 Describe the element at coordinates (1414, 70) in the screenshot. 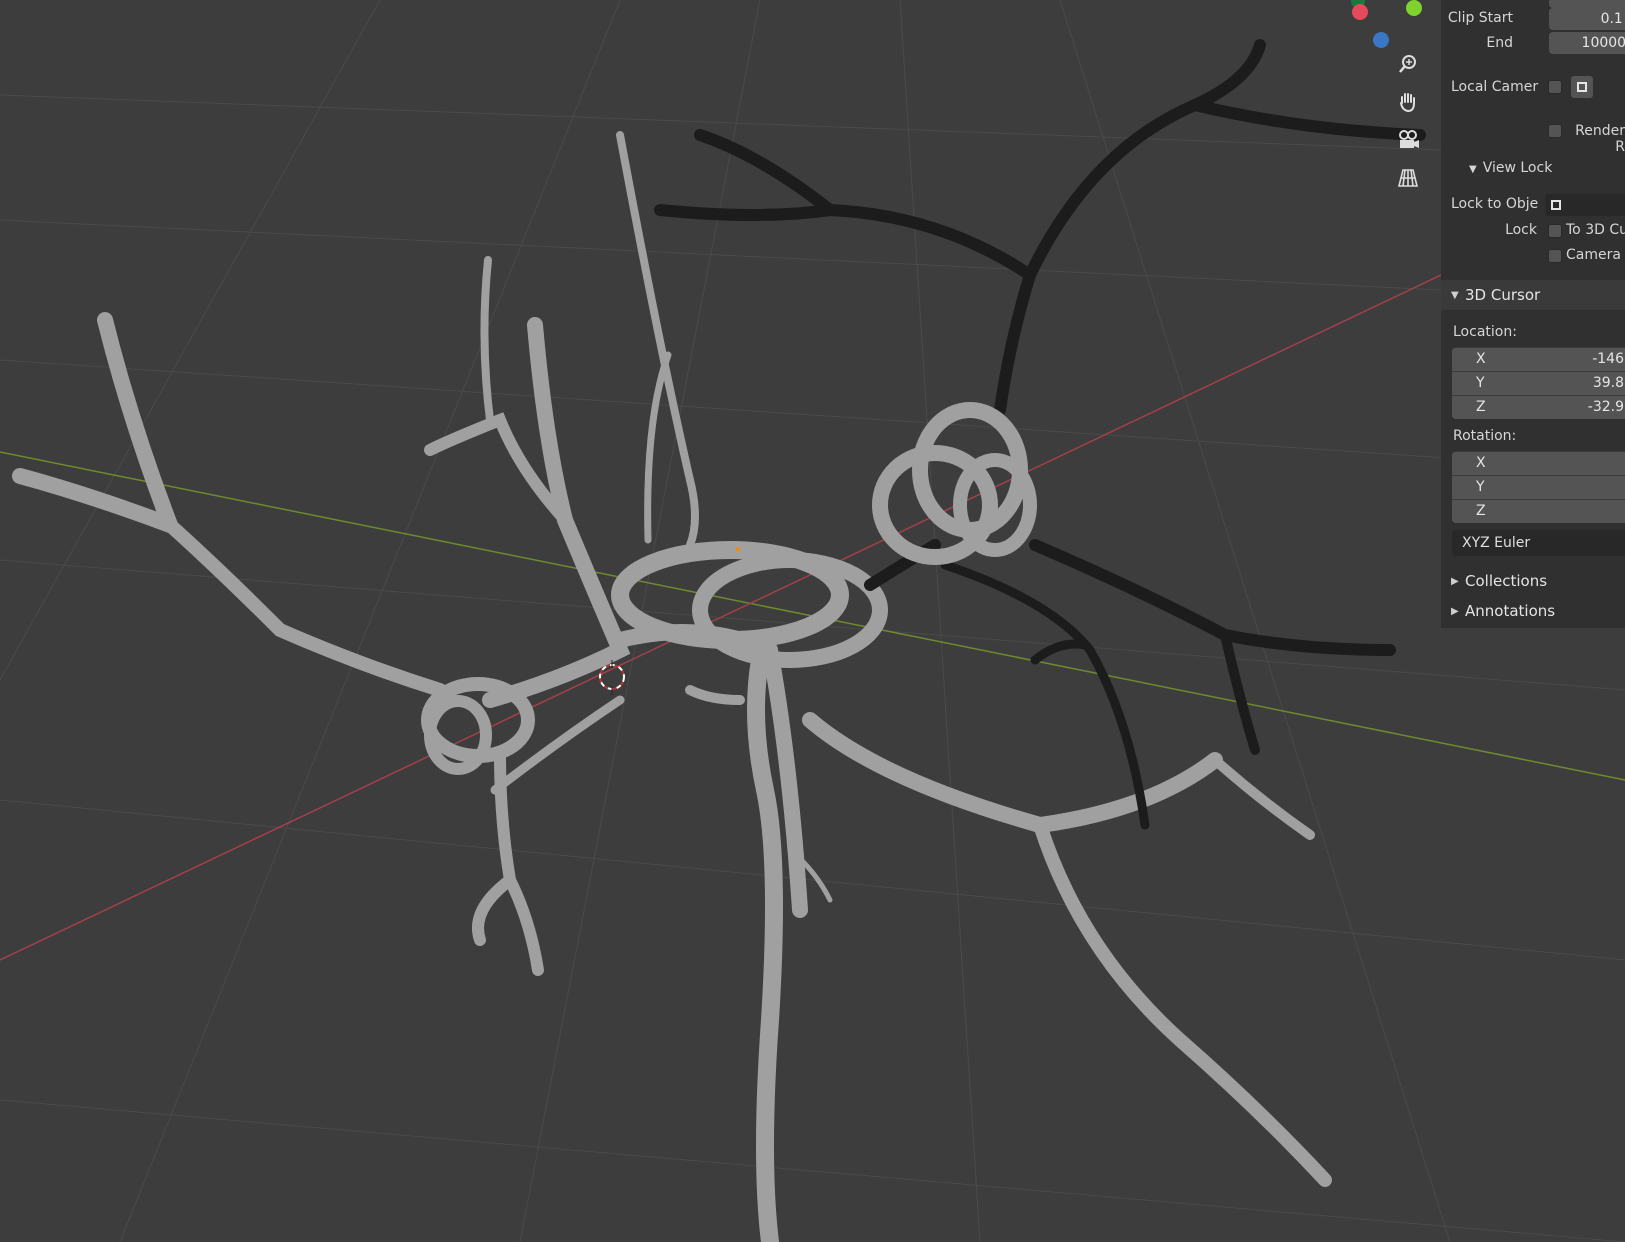

I see `zoom-icon` at that location.